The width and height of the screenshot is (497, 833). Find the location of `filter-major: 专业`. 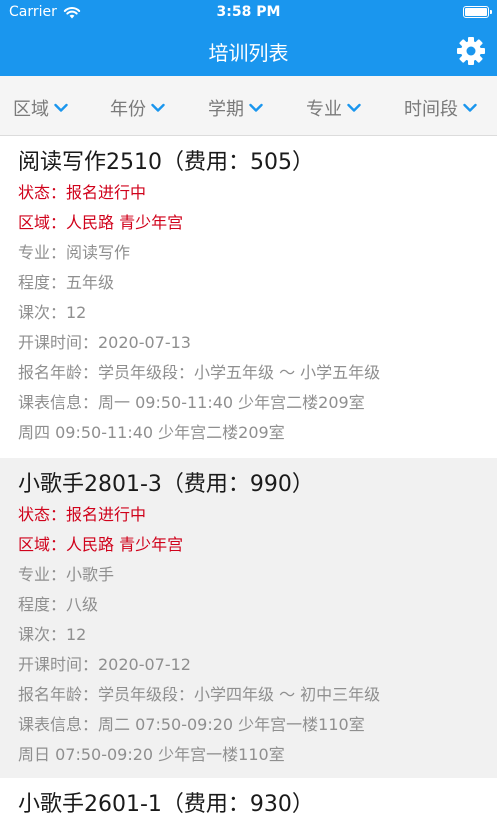

filter-major: 专业 is located at coordinates (333, 108).